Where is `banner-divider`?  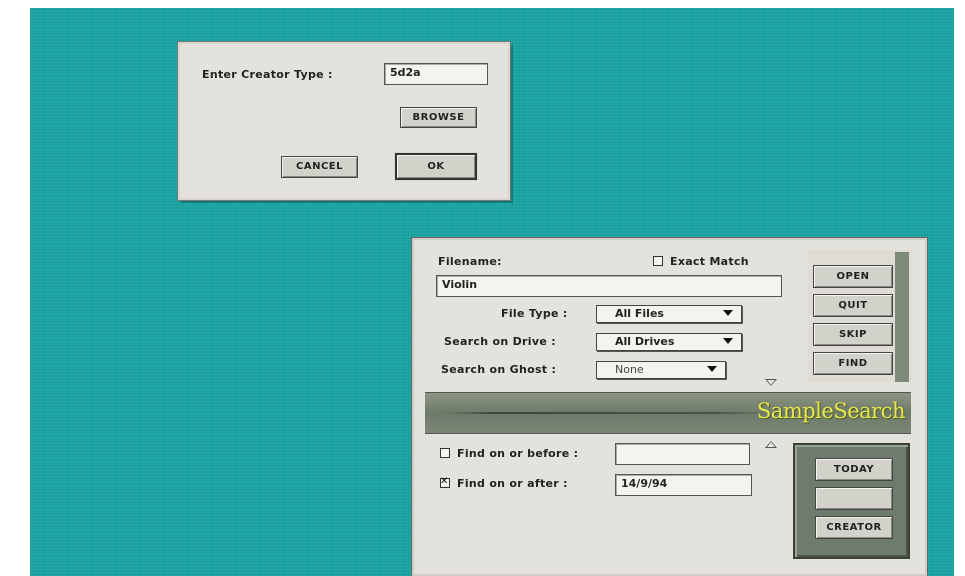
banner-divider is located at coordinates (605, 413).